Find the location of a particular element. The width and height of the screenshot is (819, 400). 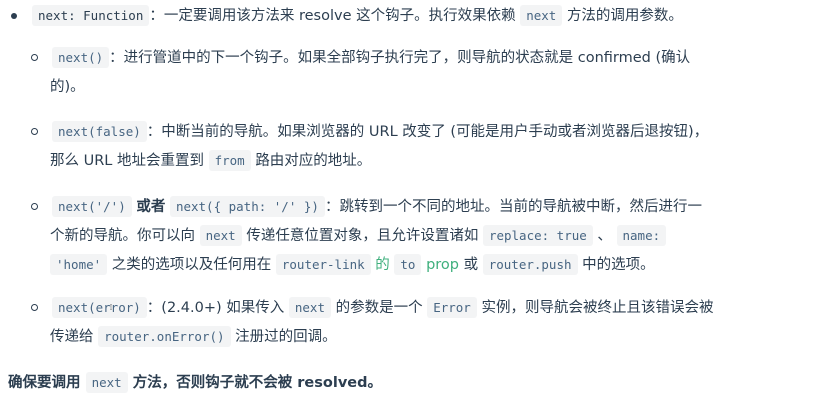

text: ：跳转到一个不同的地址。当前的导航被中断，然后进行一 is located at coordinates (513, 207).